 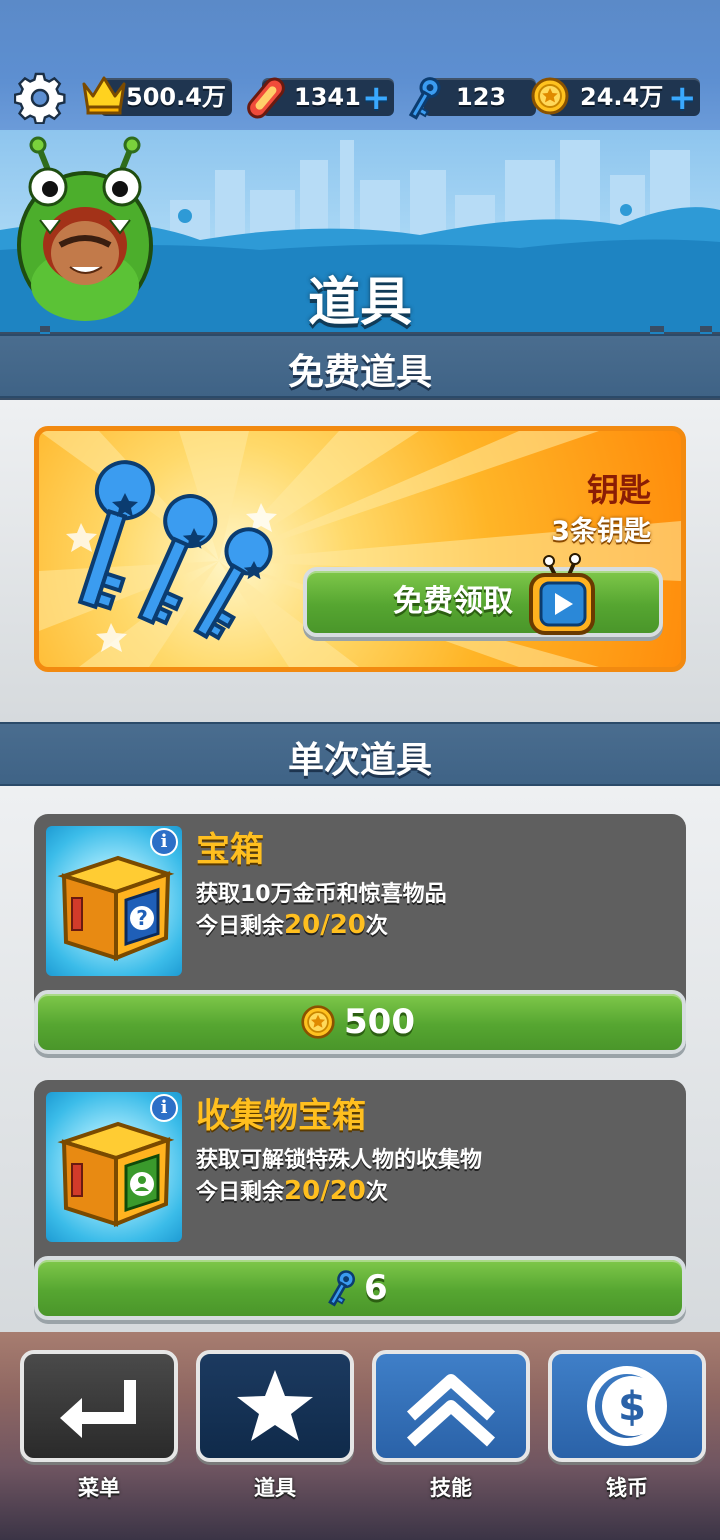 What do you see at coordinates (359, 760) in the screenshot?
I see `single-section-title: 单次道具` at bounding box center [359, 760].